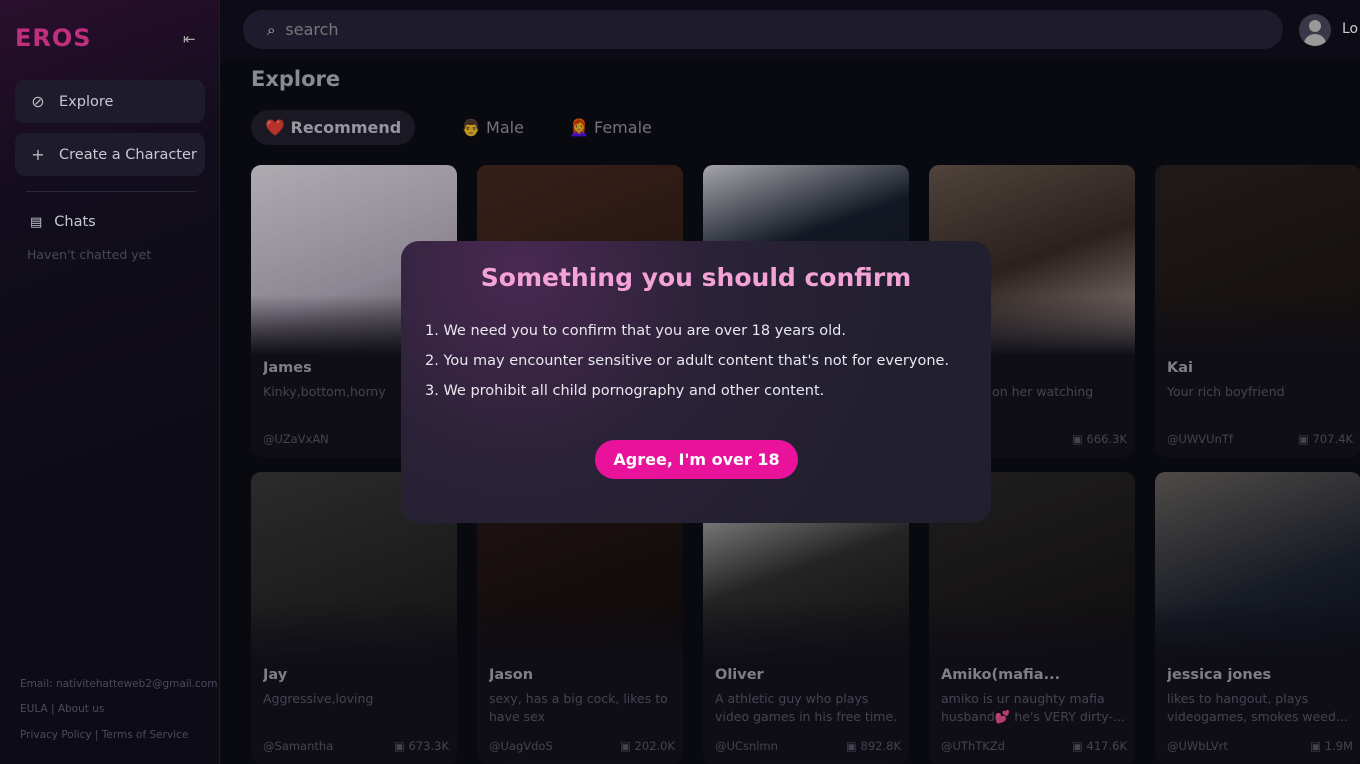 This screenshot has height=764, width=1360. I want to click on sidebar-item-label: Explore, so click(86, 101).